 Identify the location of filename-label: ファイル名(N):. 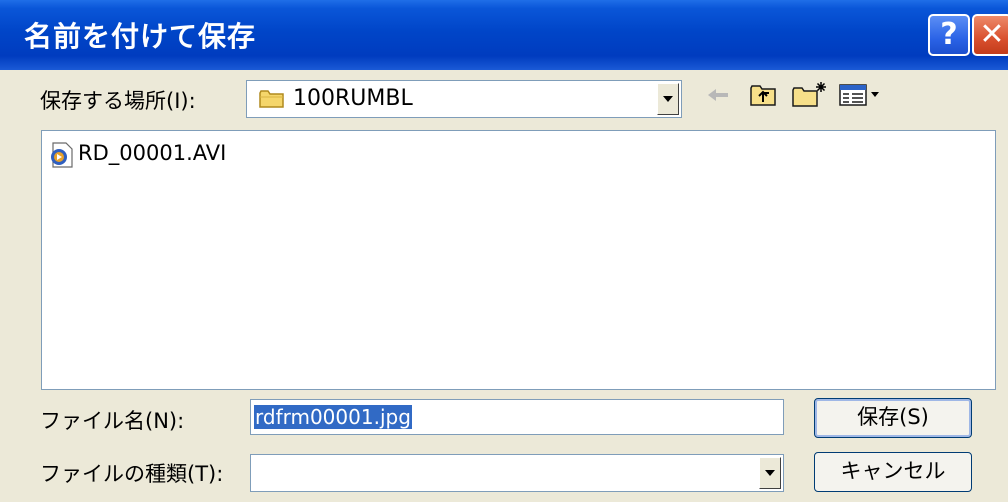
(112, 421).